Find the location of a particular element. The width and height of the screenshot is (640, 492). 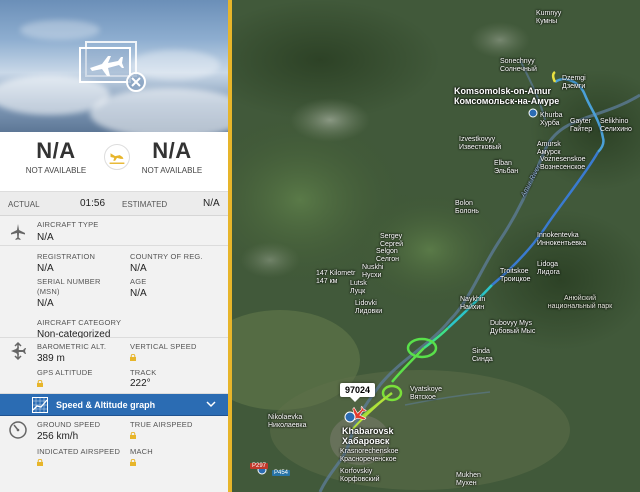

graph-icon is located at coordinates (40, 405).